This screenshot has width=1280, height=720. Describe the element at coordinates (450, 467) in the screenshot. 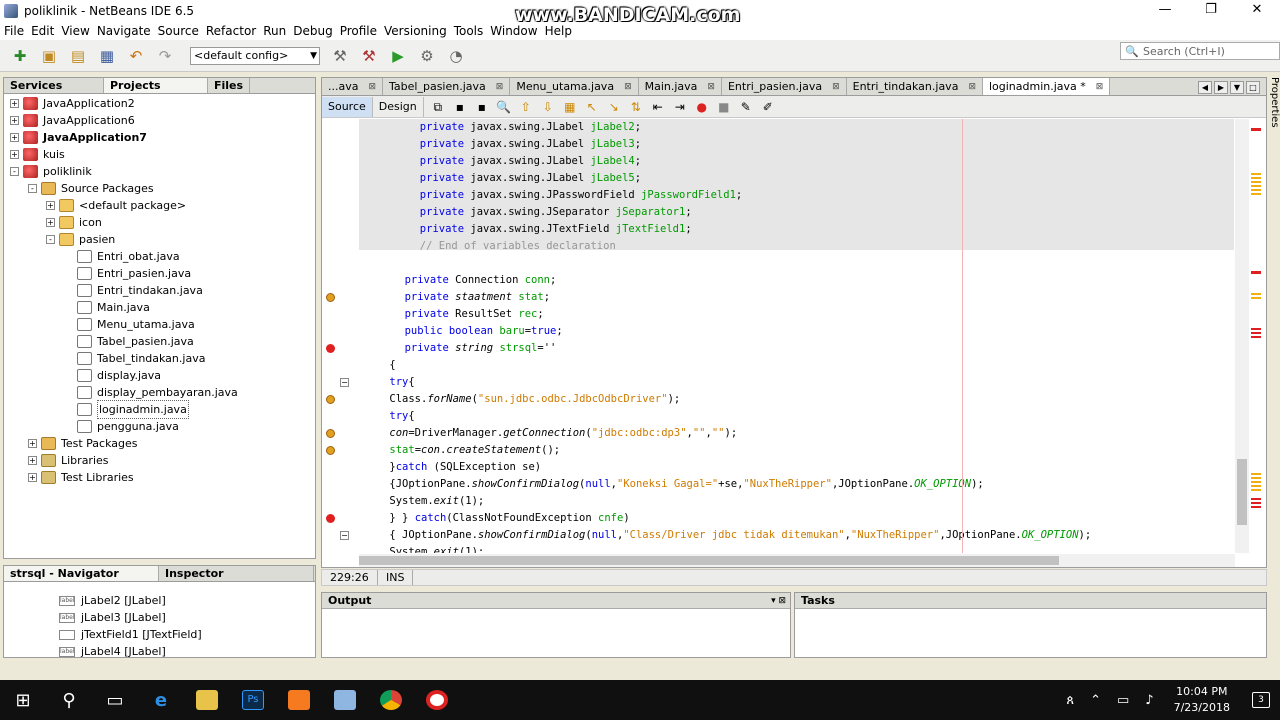

I see `code-line: }catch (SQLException se)` at that location.